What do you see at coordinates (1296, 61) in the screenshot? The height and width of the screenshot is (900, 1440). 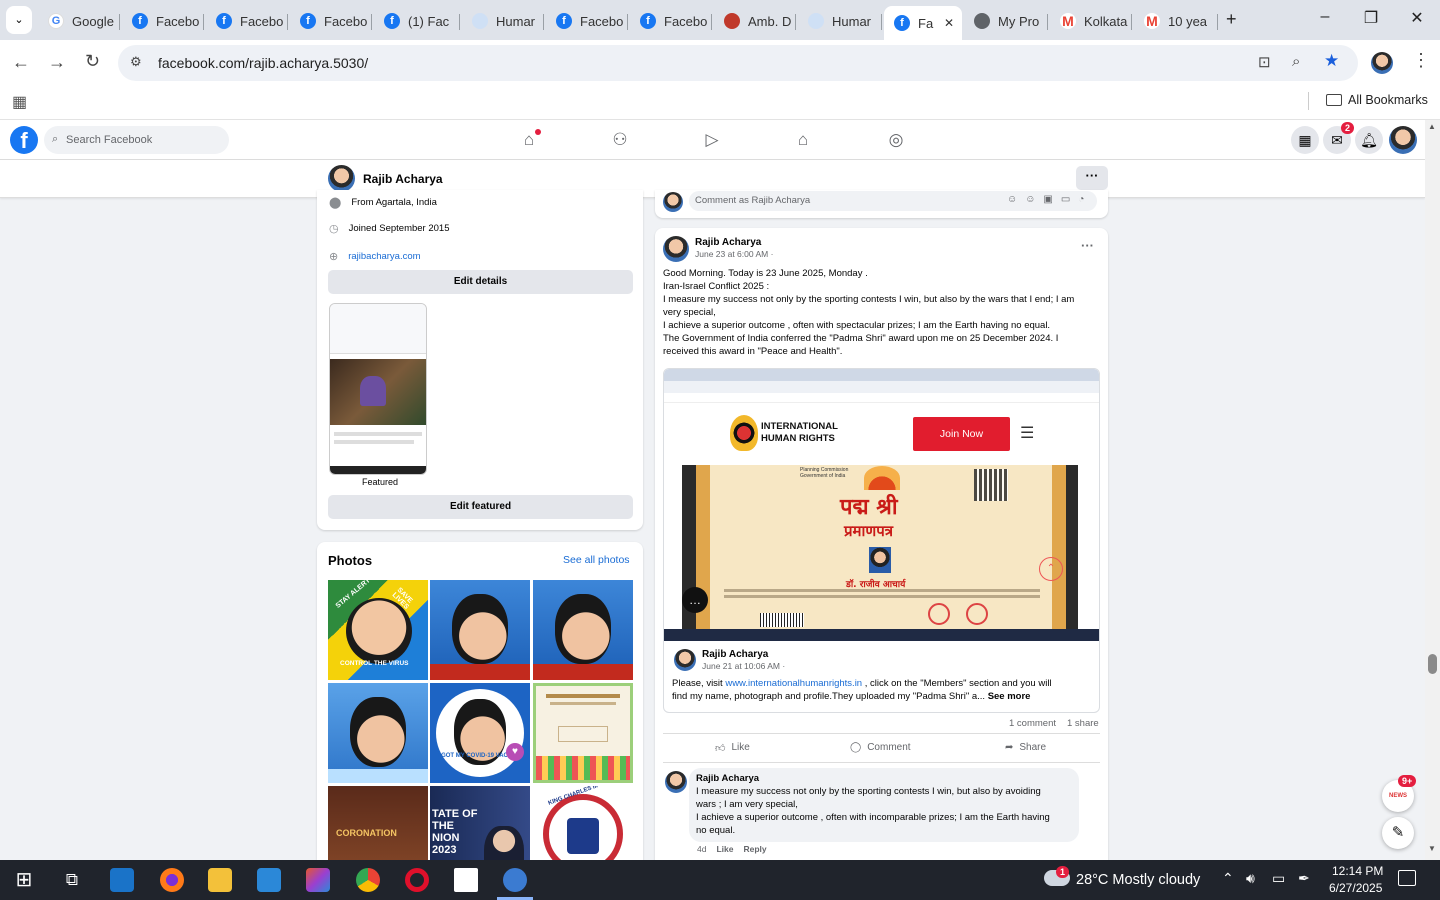 I see `zoom-icon: ⌕` at bounding box center [1296, 61].